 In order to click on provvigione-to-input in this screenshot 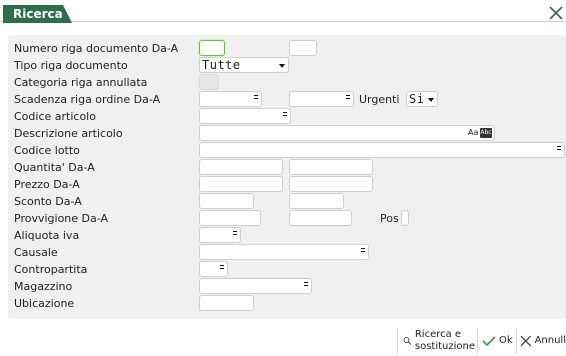, I will do `click(320, 218)`.